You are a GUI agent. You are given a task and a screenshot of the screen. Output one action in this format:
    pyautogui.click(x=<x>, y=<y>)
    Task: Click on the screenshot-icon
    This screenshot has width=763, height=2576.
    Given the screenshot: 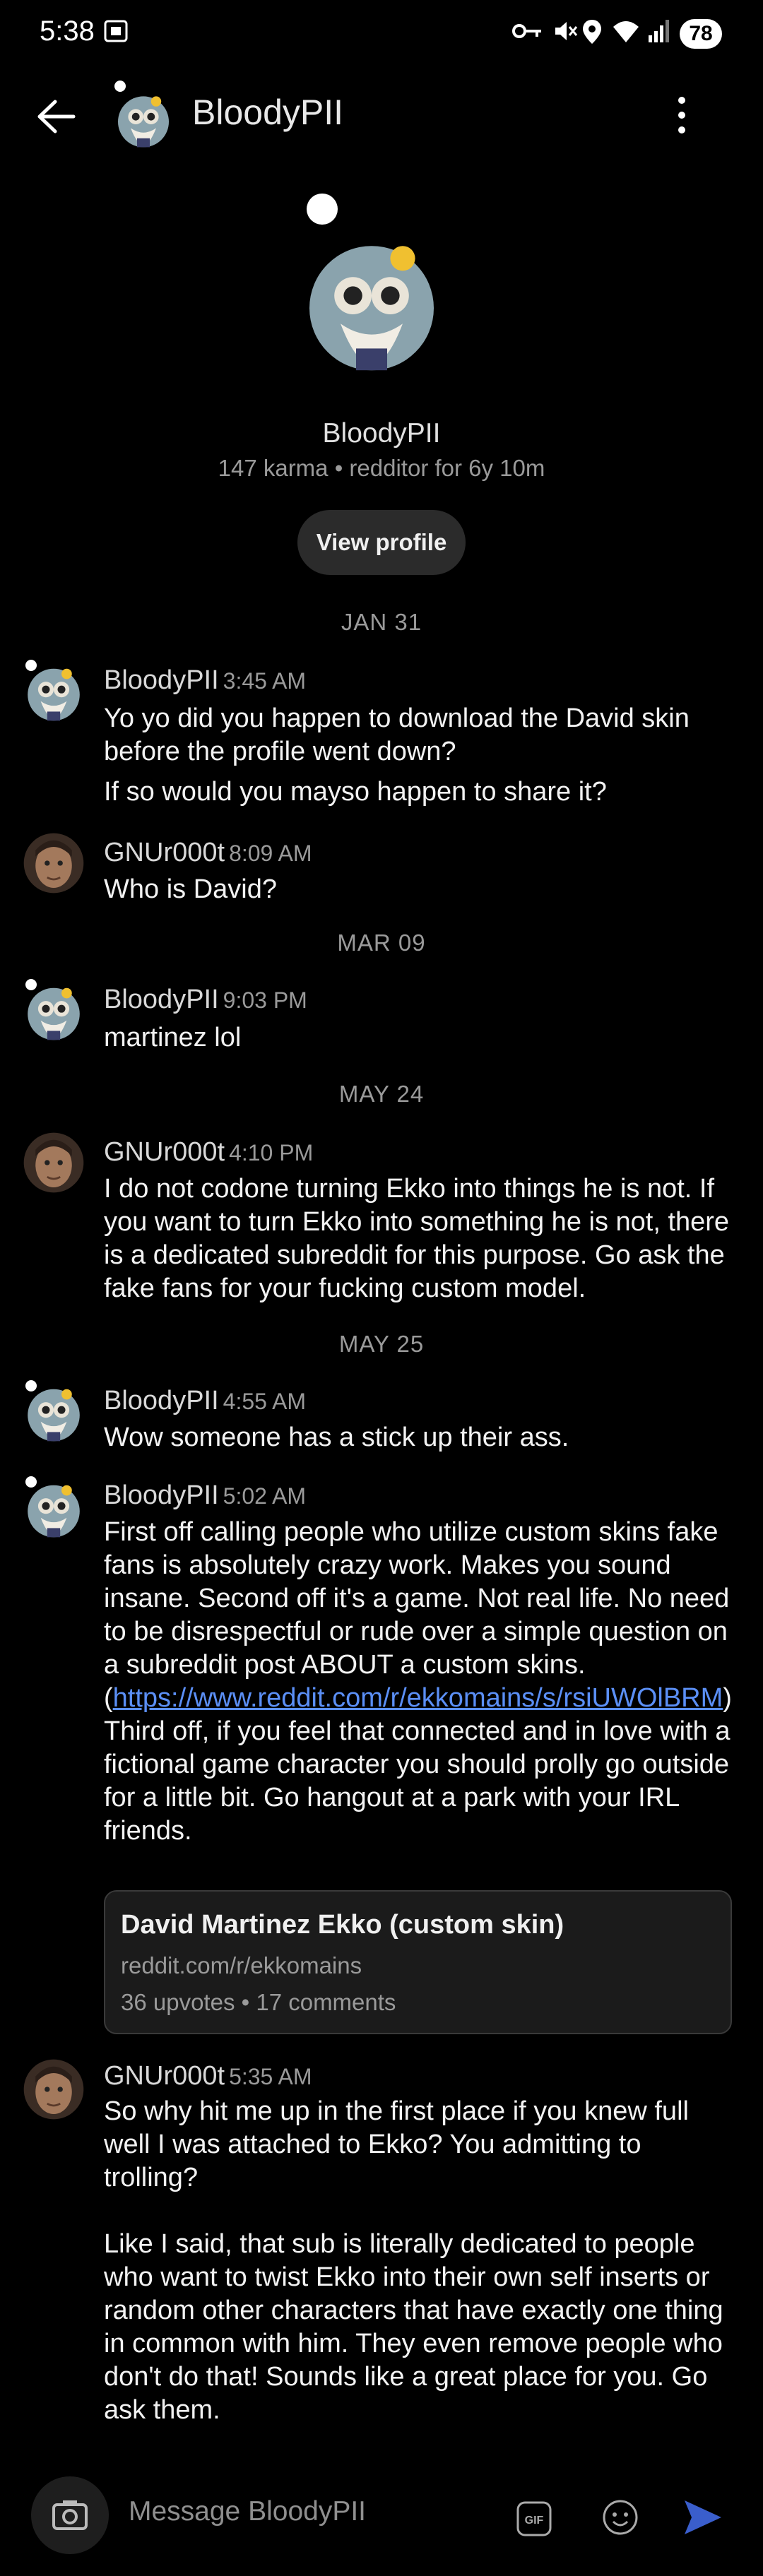 What is the action you would take?
    pyautogui.click(x=116, y=31)
    